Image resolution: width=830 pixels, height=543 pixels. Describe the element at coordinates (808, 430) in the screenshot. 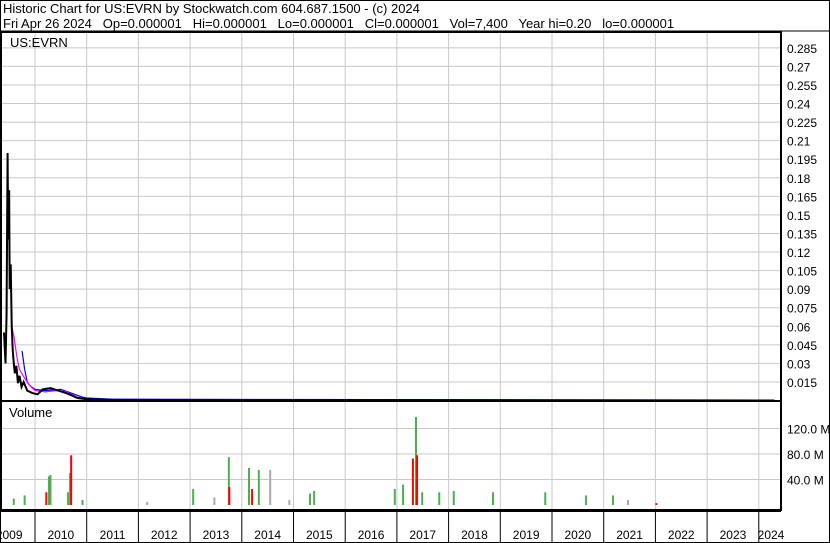

I see `volume-tick-label: 120.0 M` at that location.